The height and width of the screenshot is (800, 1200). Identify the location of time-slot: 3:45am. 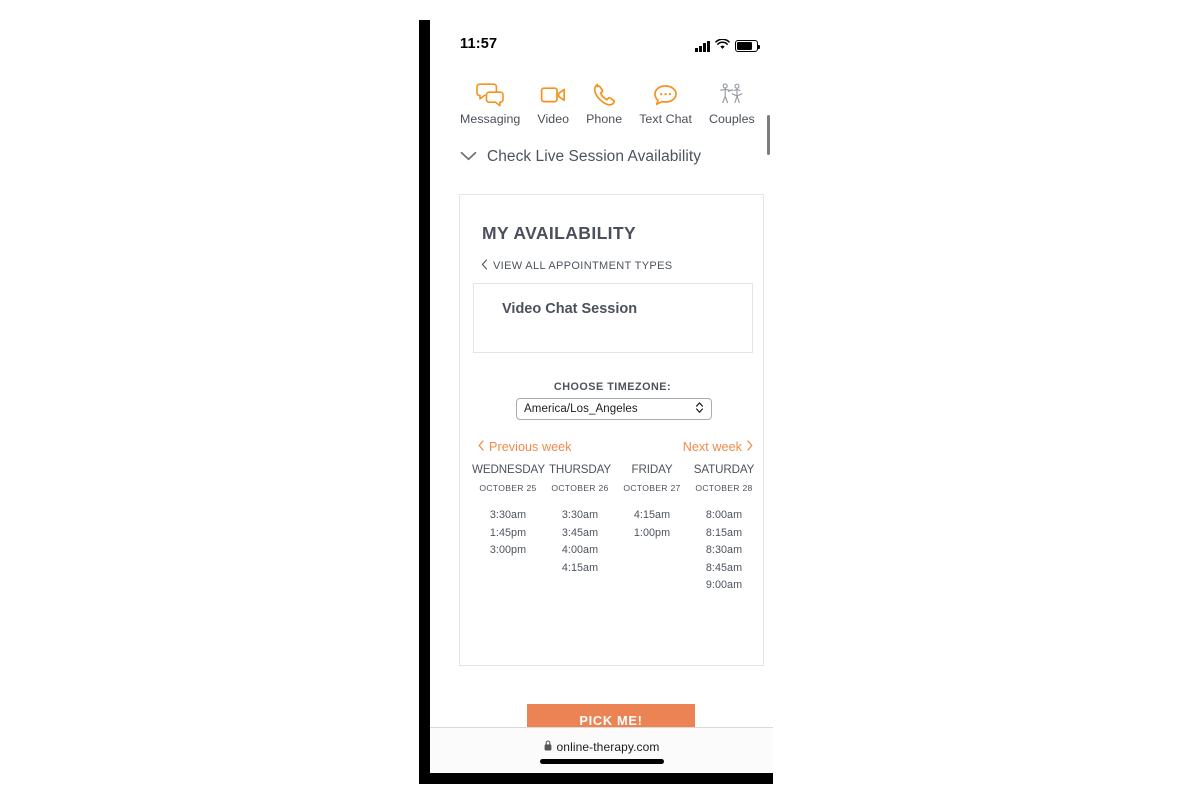
(580, 534).